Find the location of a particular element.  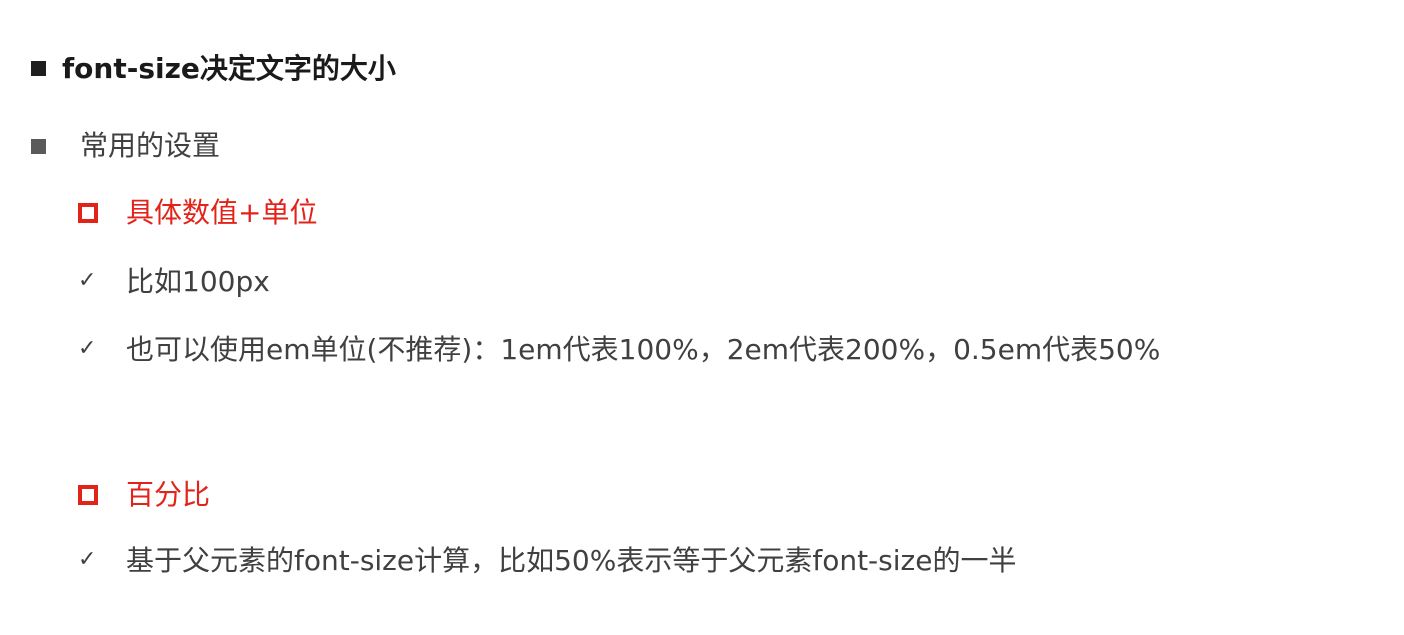

common-settings-text: 常用的设置 is located at coordinates (150, 145).